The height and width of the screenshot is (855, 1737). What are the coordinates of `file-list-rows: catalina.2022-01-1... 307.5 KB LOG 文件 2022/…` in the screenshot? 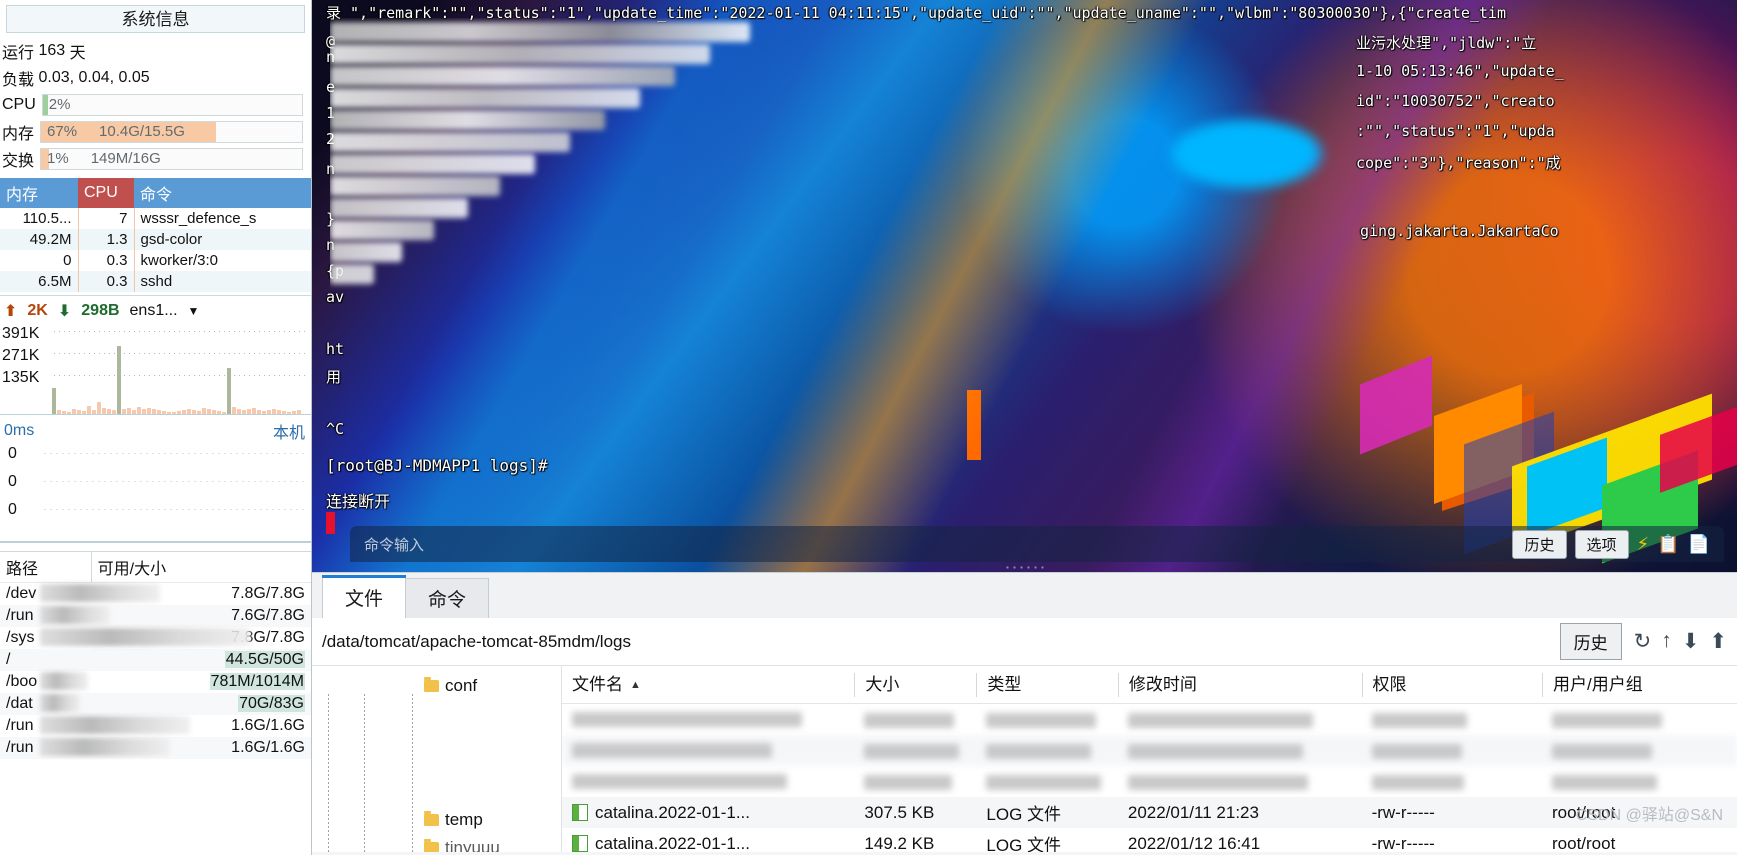 It's located at (1149, 778).